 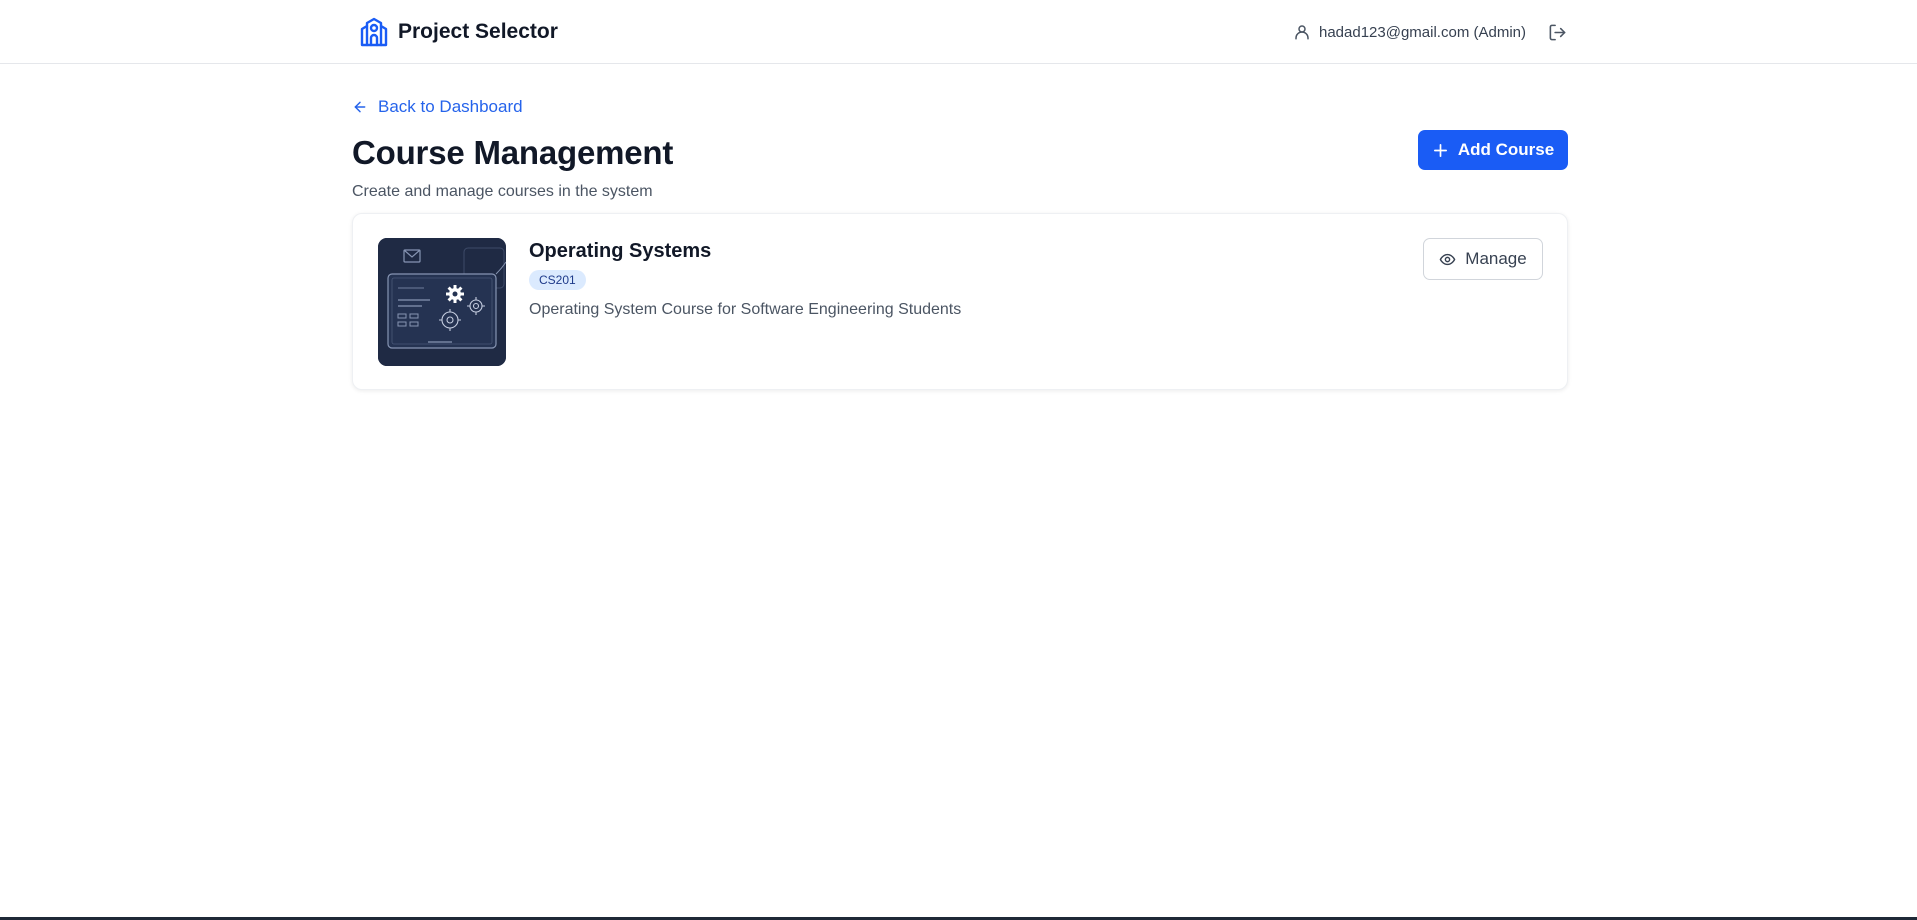 What do you see at coordinates (478, 31) in the screenshot?
I see `app-title: Project Selector` at bounding box center [478, 31].